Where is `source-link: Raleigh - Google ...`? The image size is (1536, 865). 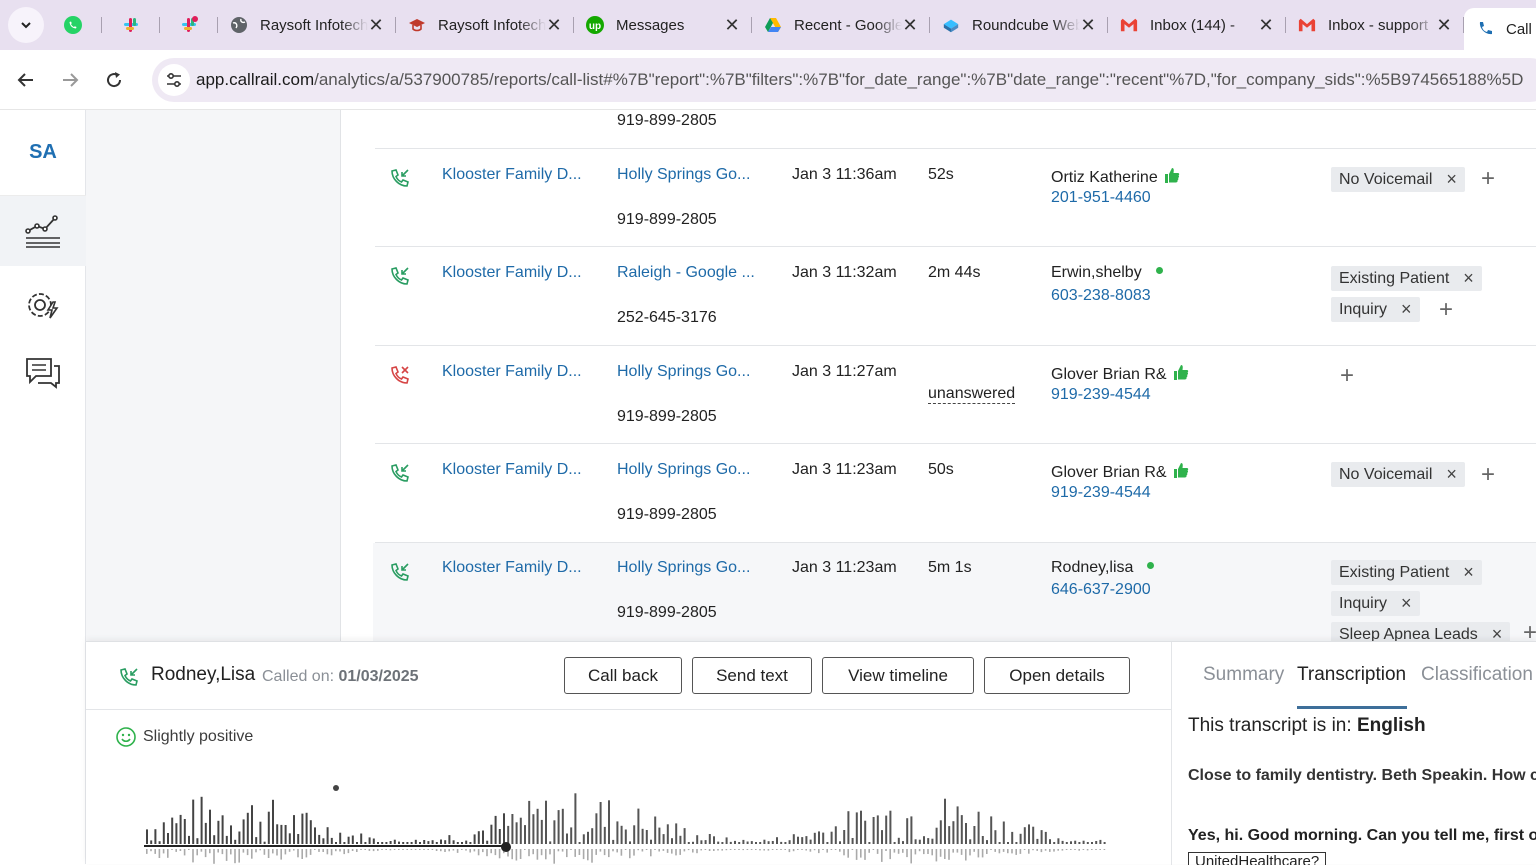
source-link: Raleigh - Google ... is located at coordinates (686, 273).